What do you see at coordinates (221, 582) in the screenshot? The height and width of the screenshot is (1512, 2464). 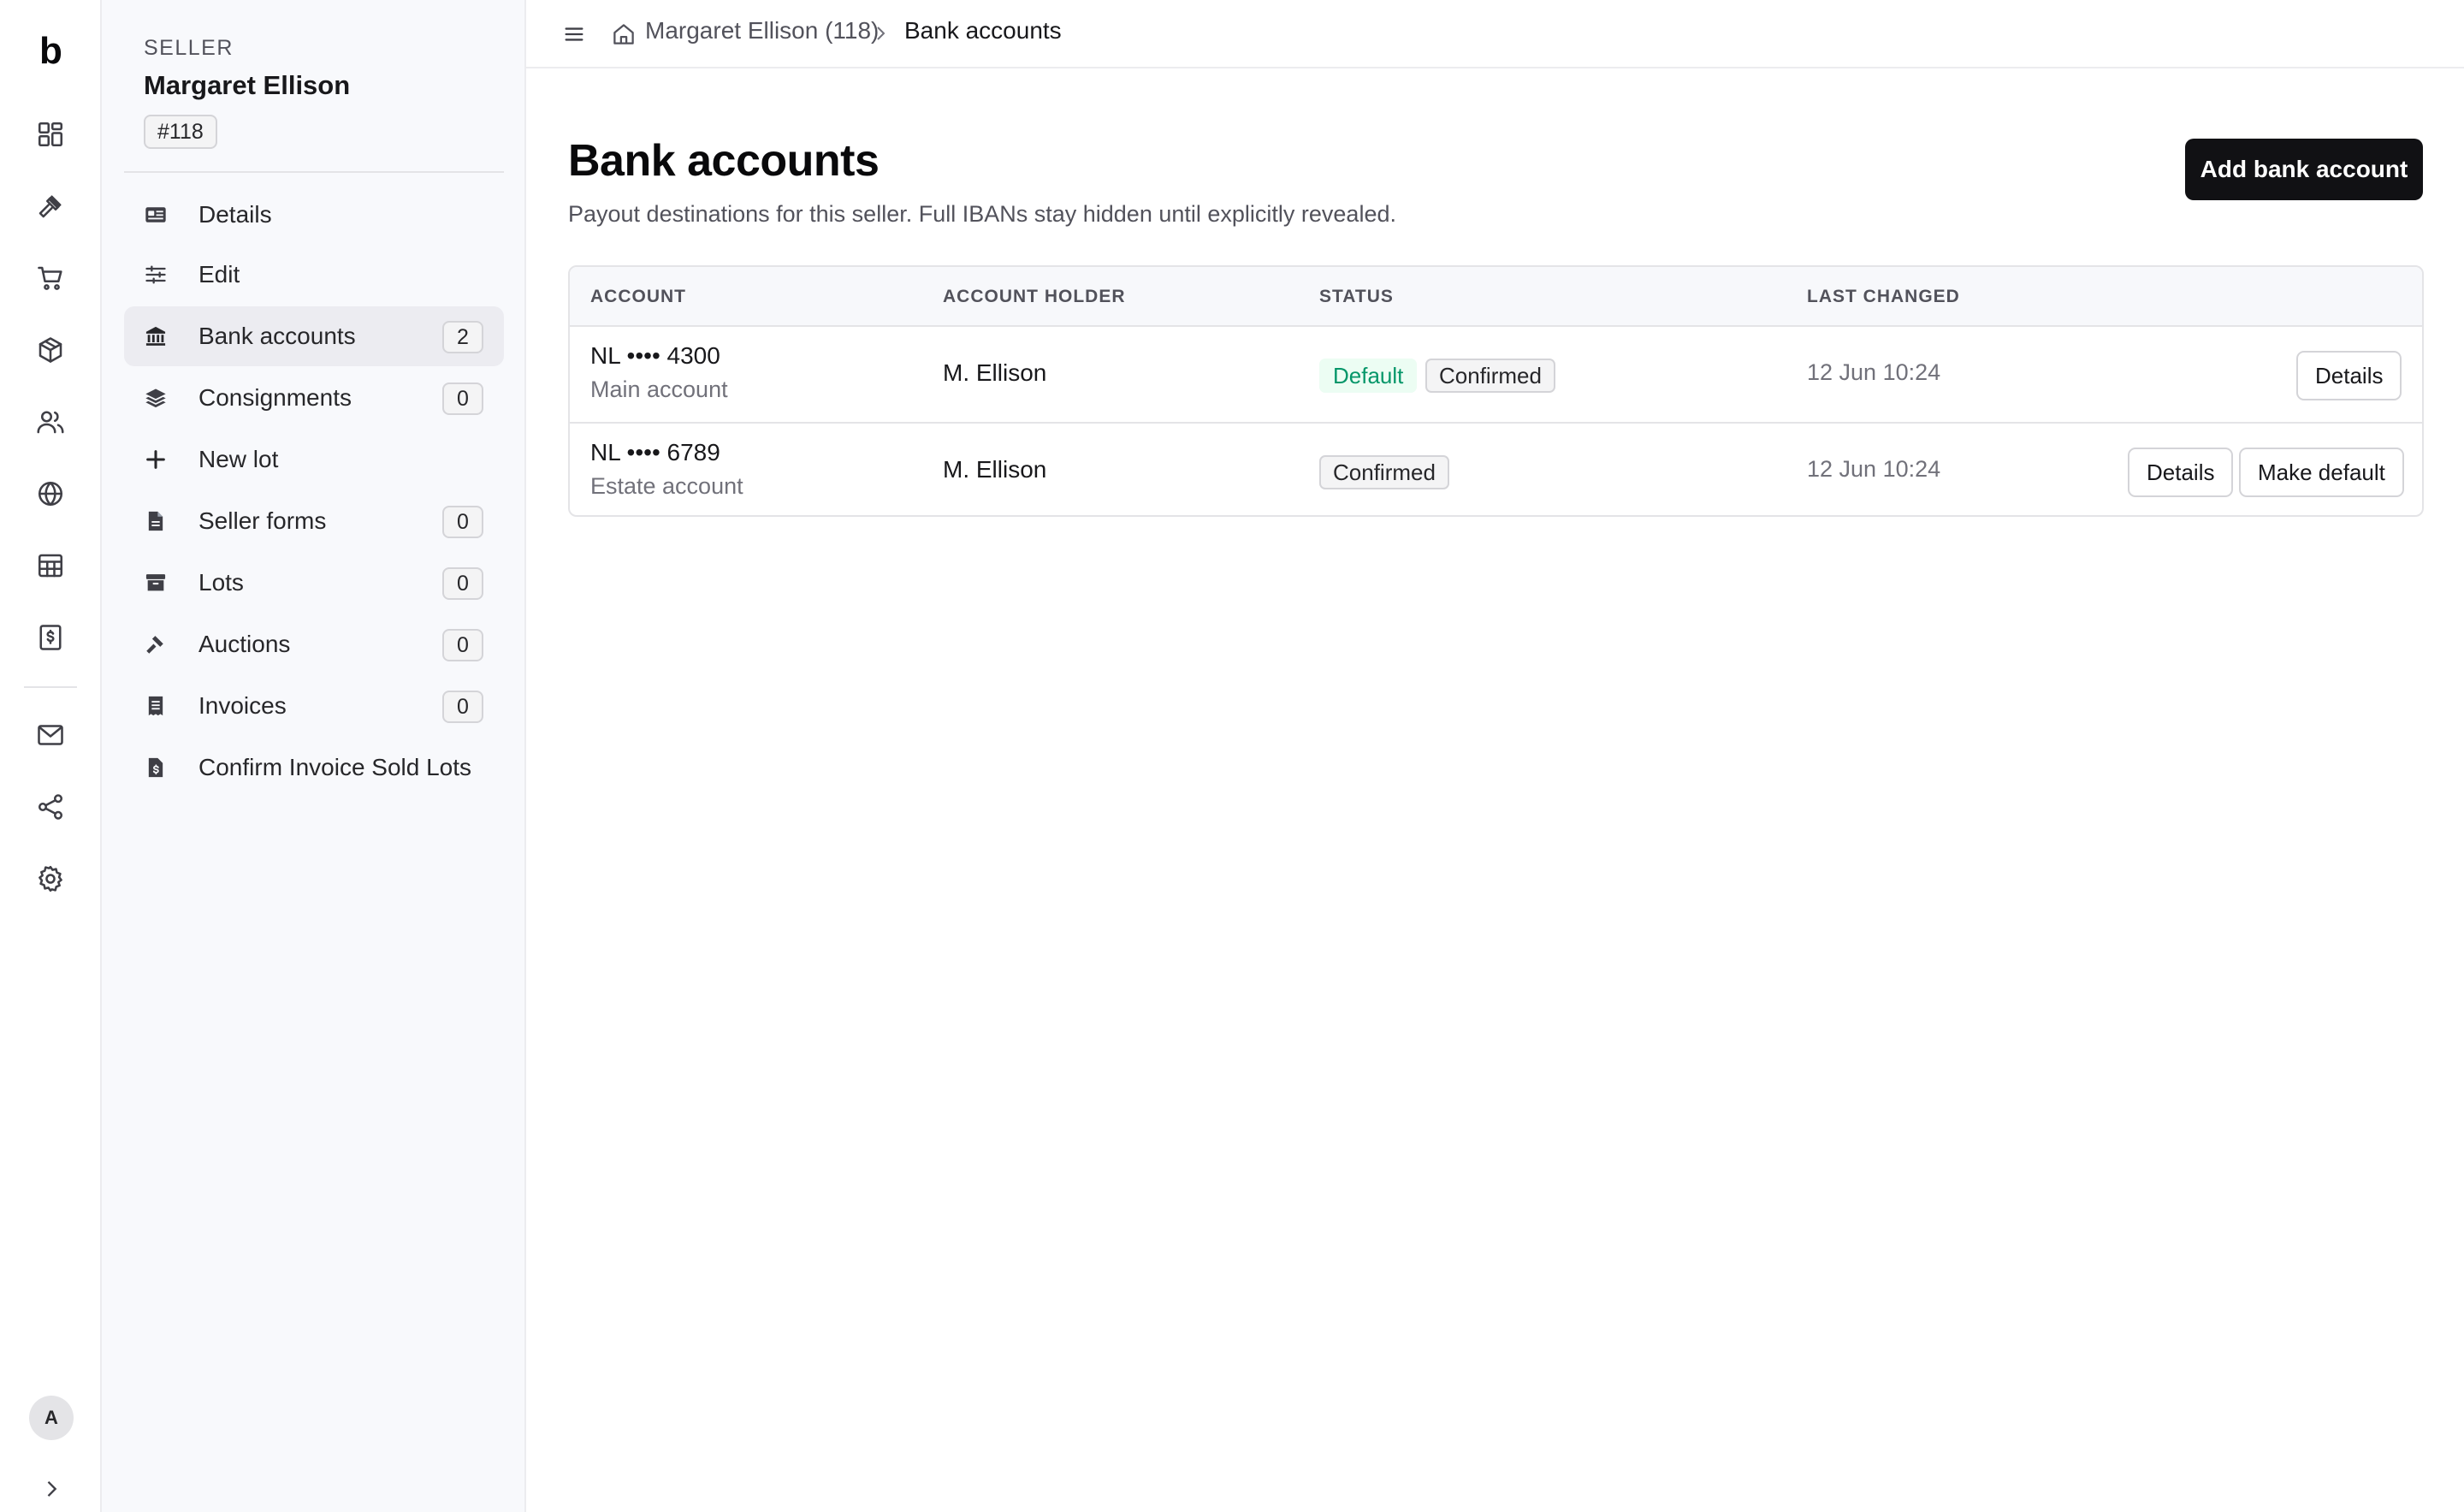 I see `sidebar-item-label: Lots` at bounding box center [221, 582].